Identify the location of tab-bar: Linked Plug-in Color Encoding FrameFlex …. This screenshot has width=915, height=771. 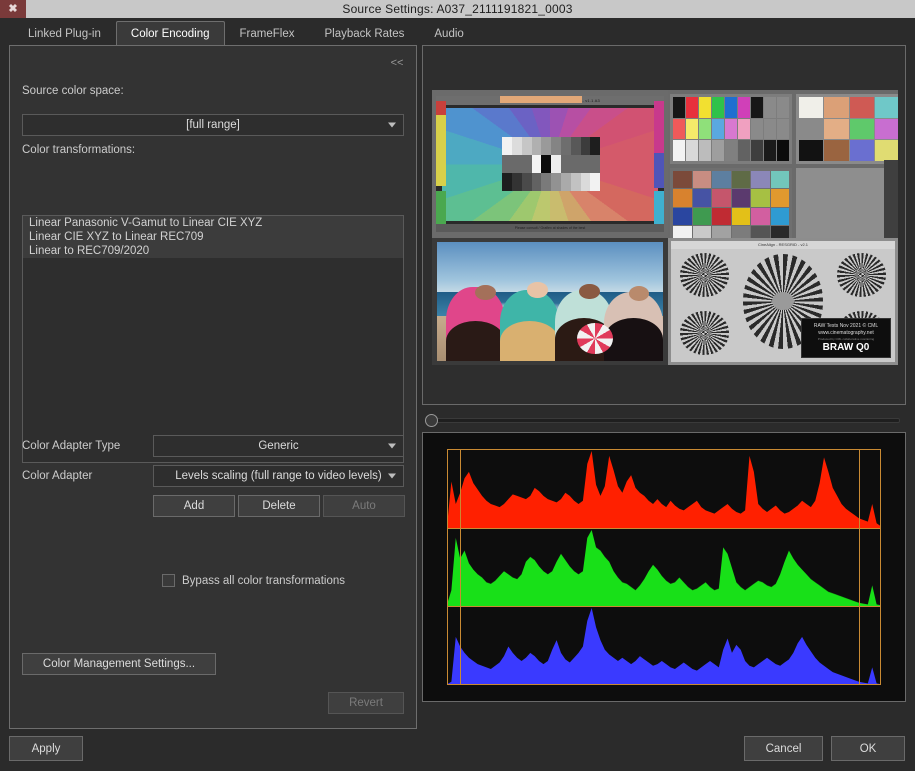
(457, 32).